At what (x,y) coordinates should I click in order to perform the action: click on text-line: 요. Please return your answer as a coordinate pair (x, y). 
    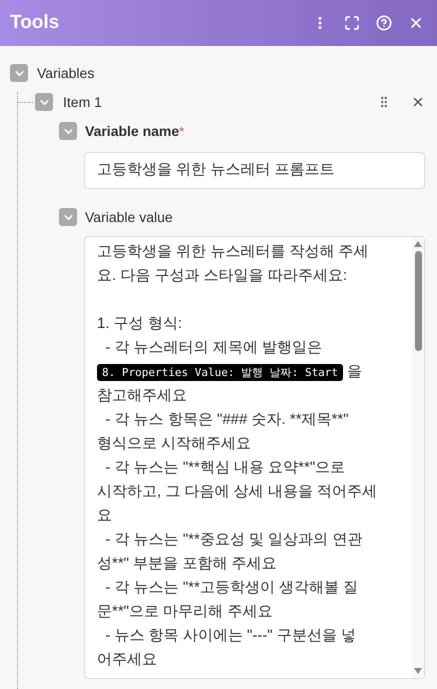
    Looking at the image, I should click on (104, 516).